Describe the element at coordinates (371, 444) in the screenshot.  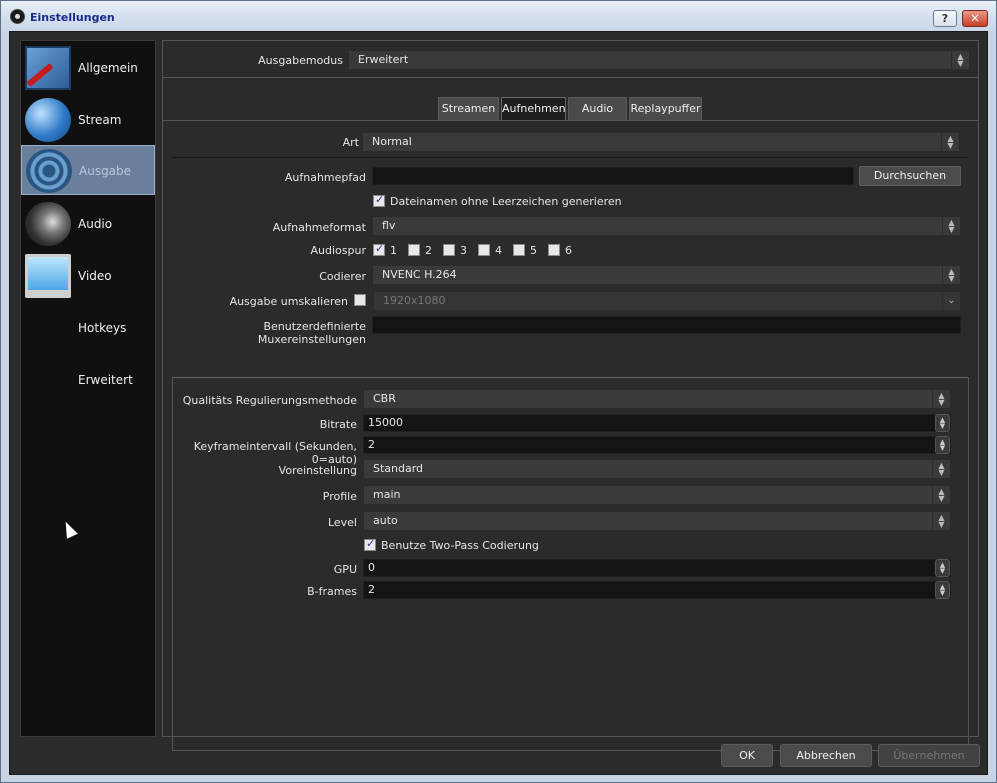
I see `keyframe-interval-value: 2` at that location.